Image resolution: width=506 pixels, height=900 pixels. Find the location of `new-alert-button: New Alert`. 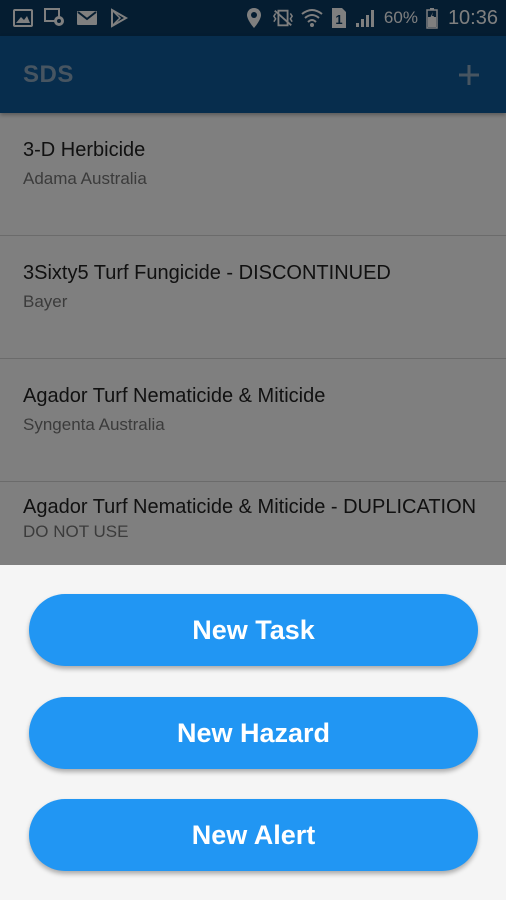

new-alert-button: New Alert is located at coordinates (253, 835).